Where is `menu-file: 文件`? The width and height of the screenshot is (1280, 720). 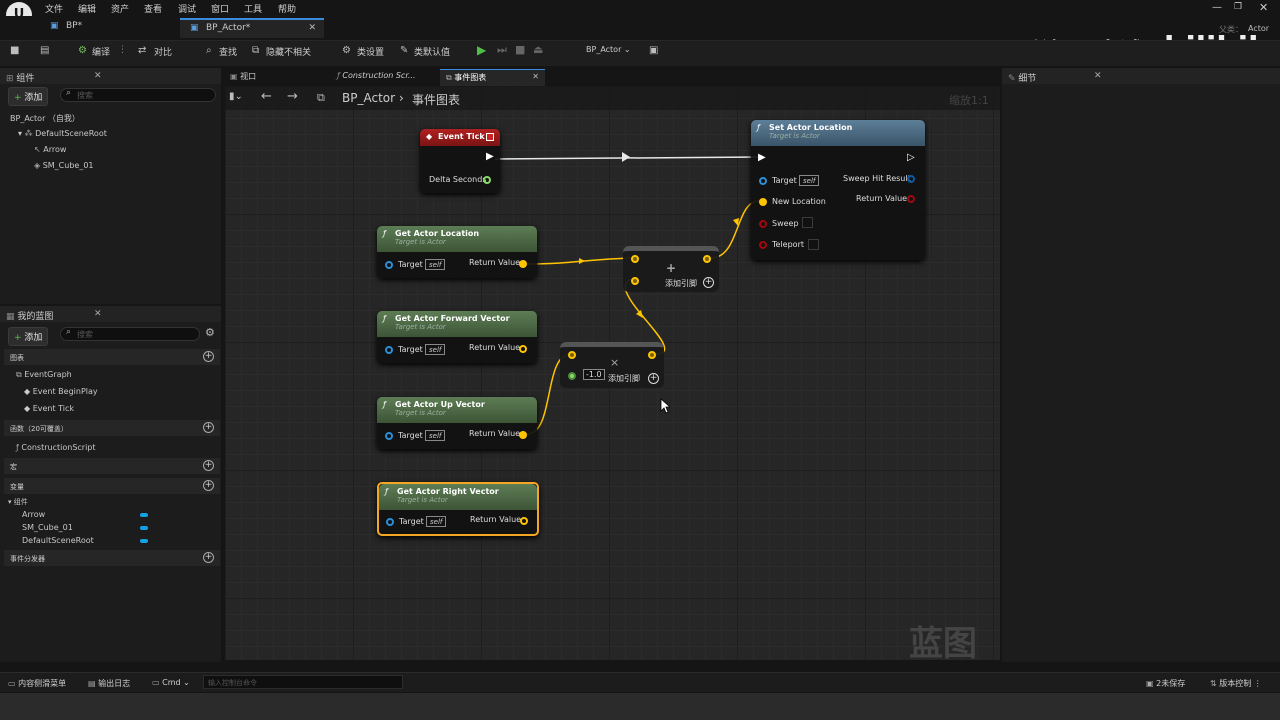 menu-file: 文件 is located at coordinates (54, 8).